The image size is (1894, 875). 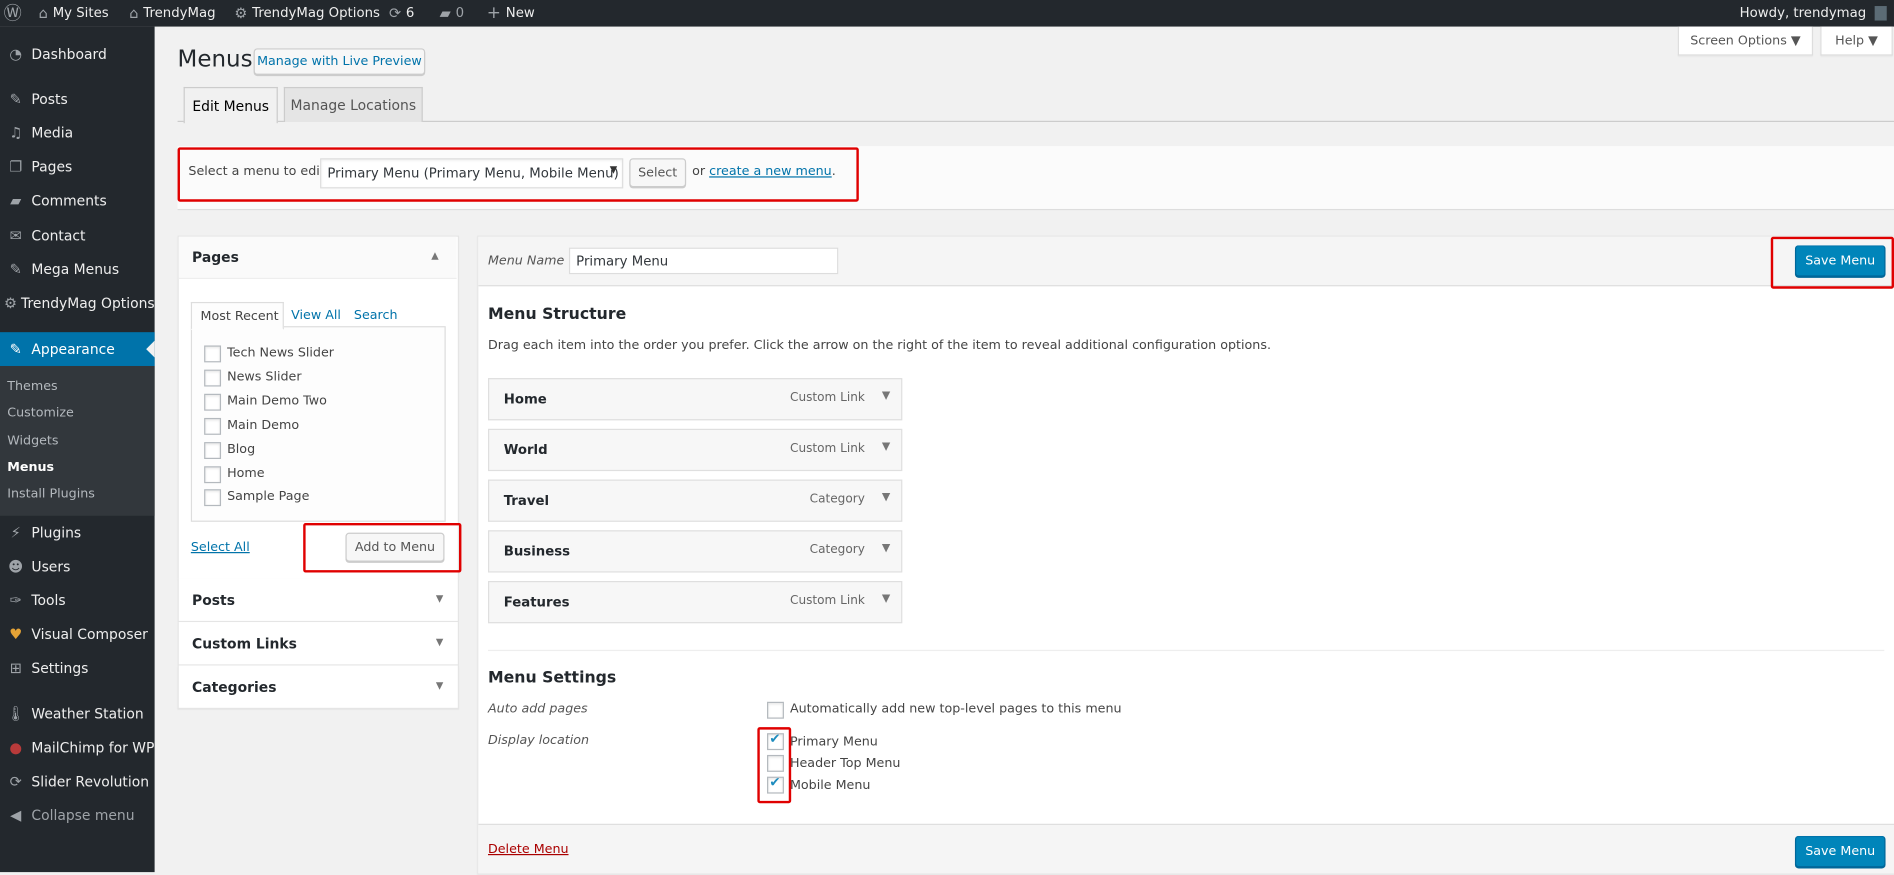 I want to click on sidebar-item-tools: ✑ Tools, so click(x=77, y=600).